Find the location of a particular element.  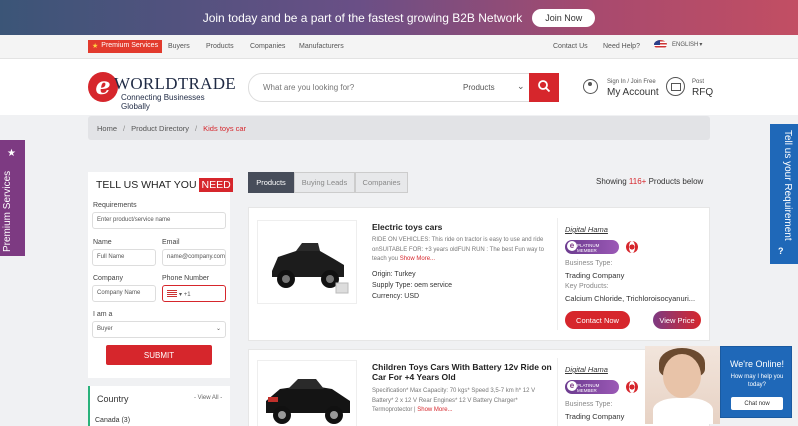

phone-code: +1 is located at coordinates (187, 295).